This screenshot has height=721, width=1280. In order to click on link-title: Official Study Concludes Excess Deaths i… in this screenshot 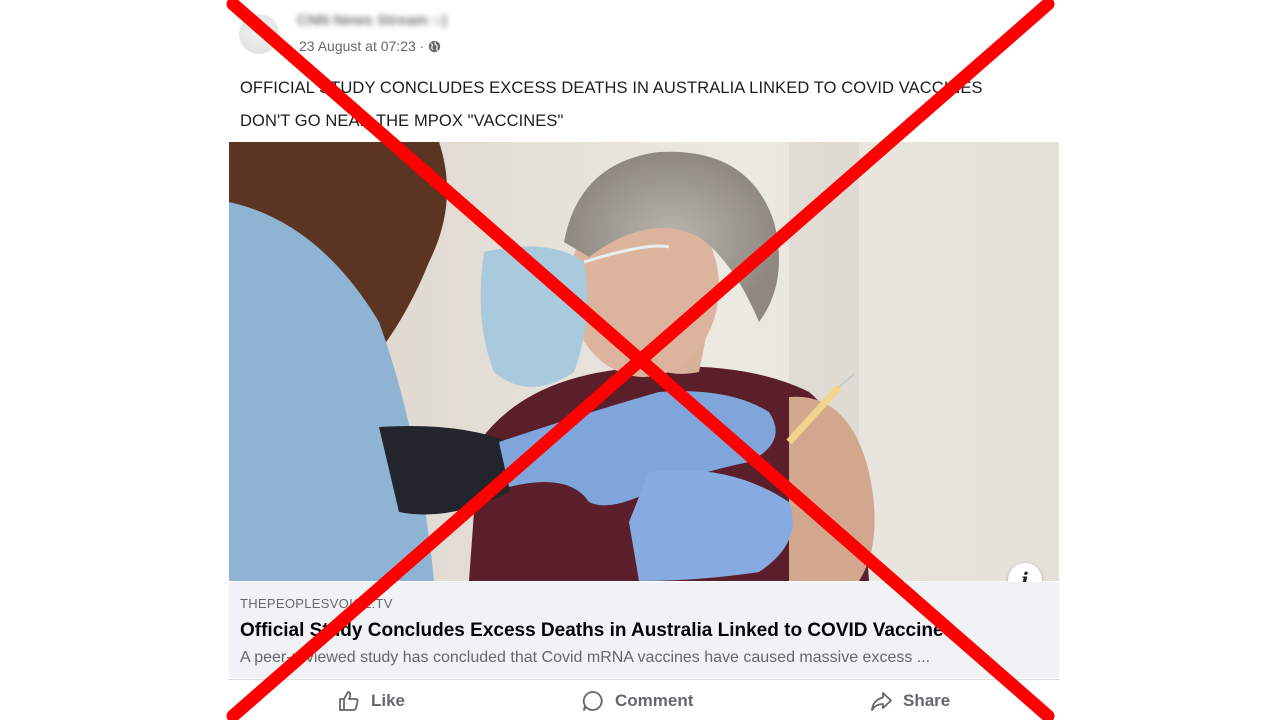, I will do `click(597, 631)`.